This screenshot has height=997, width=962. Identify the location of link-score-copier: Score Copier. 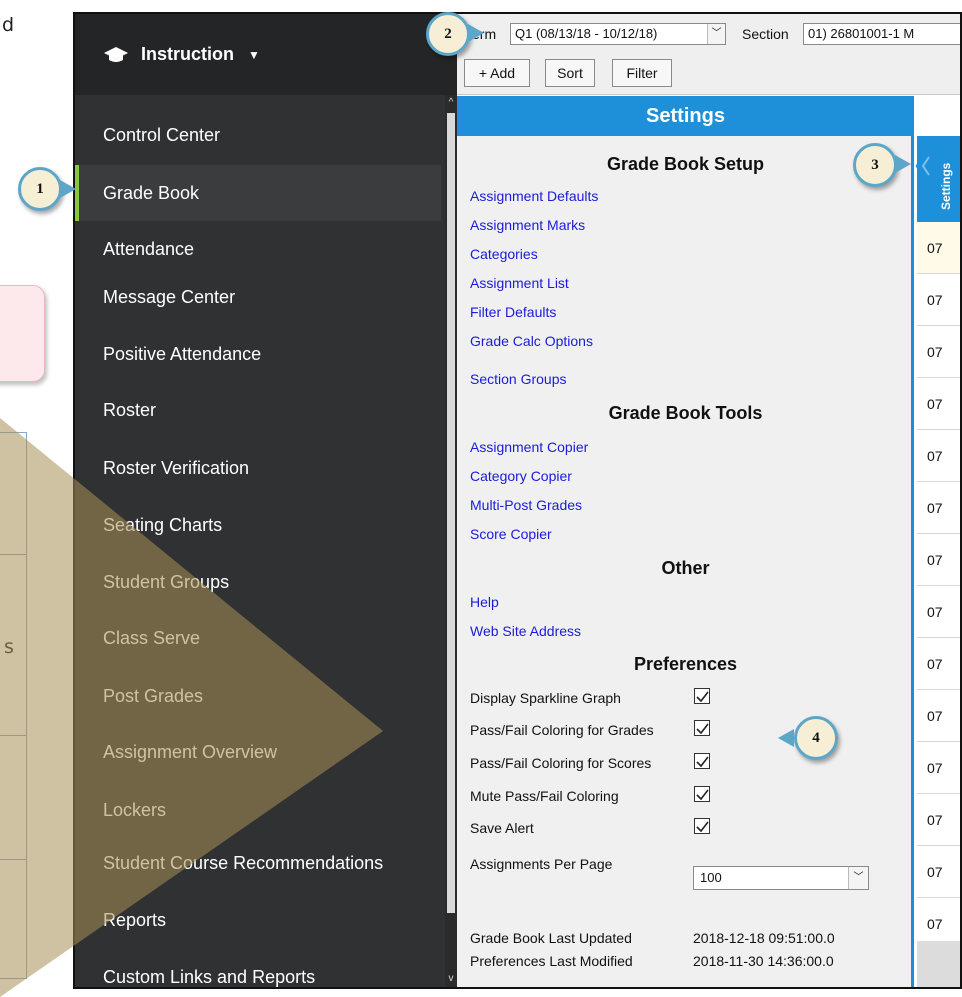
(511, 534).